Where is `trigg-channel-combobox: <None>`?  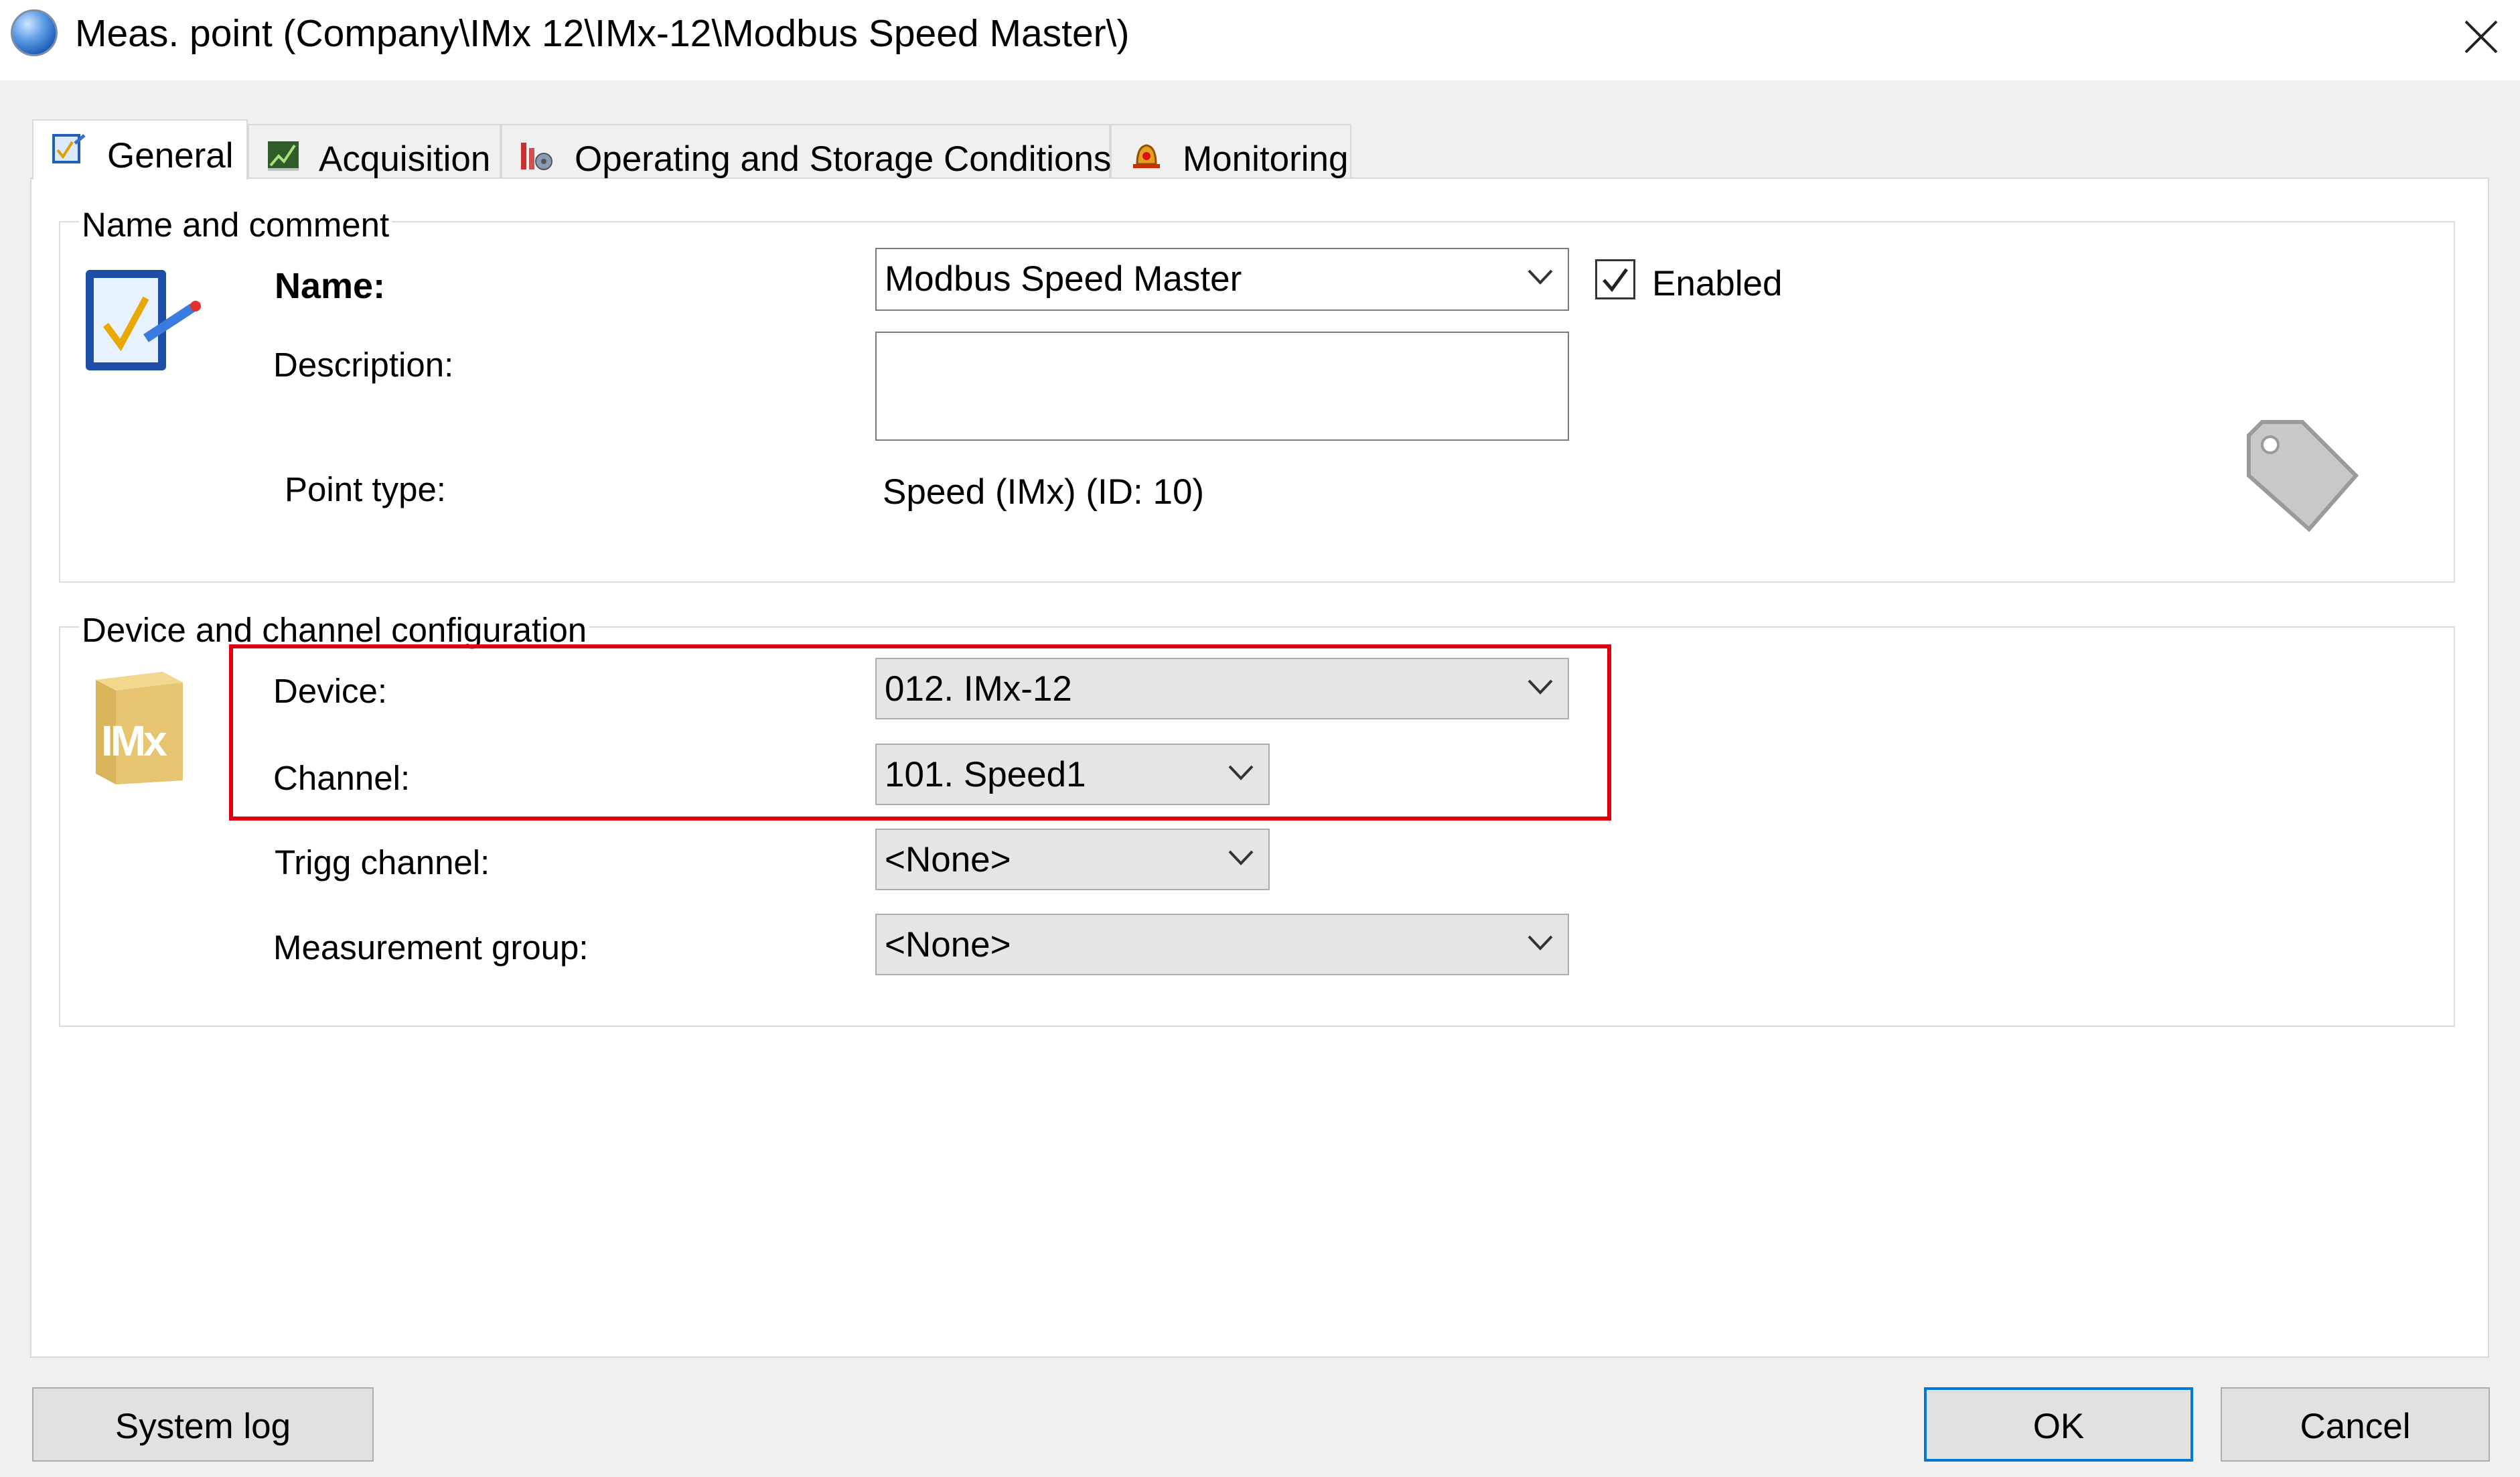 trigg-channel-combobox: <None> is located at coordinates (1072, 859).